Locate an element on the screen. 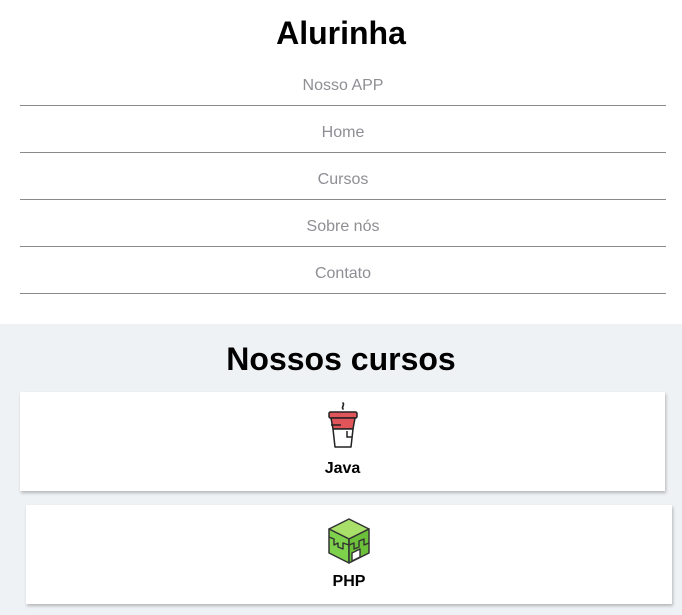 This screenshot has width=682, height=615. nav-link-cursos: Cursos is located at coordinates (343, 179).